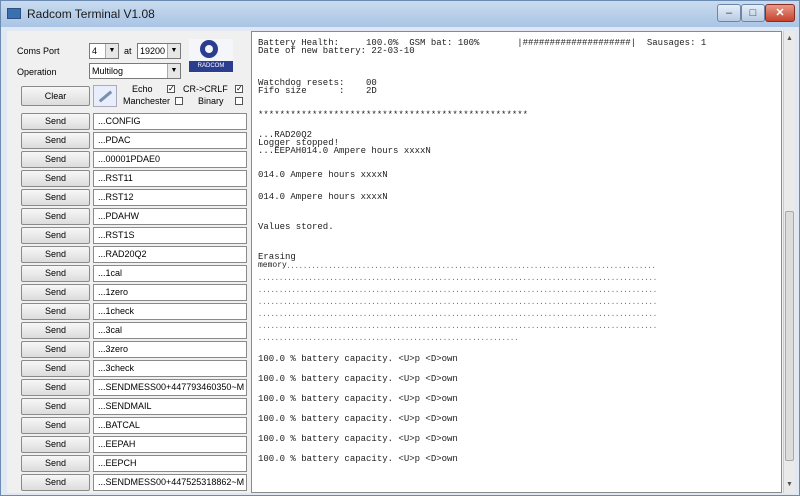  What do you see at coordinates (170, 197) in the screenshot?
I see `command-field: ...RST12` at bounding box center [170, 197].